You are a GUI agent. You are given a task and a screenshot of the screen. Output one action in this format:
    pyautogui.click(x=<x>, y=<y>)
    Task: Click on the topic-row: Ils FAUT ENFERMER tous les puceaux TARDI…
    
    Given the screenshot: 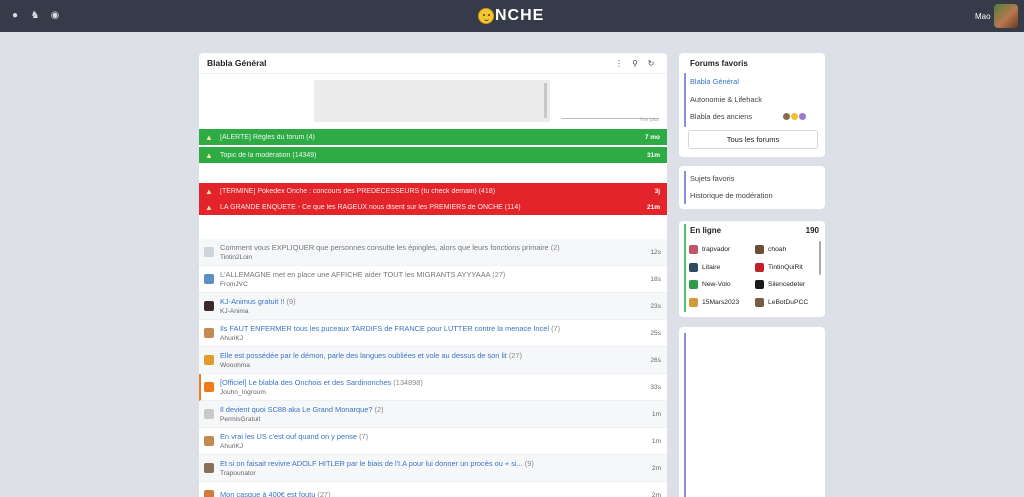 What is the action you would take?
    pyautogui.click(x=433, y=333)
    